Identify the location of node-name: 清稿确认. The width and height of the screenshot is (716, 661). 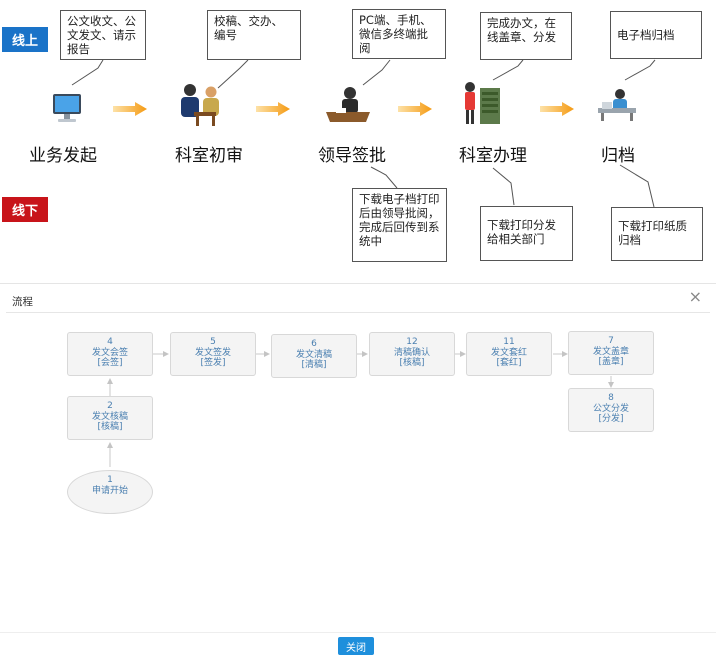
(411, 352).